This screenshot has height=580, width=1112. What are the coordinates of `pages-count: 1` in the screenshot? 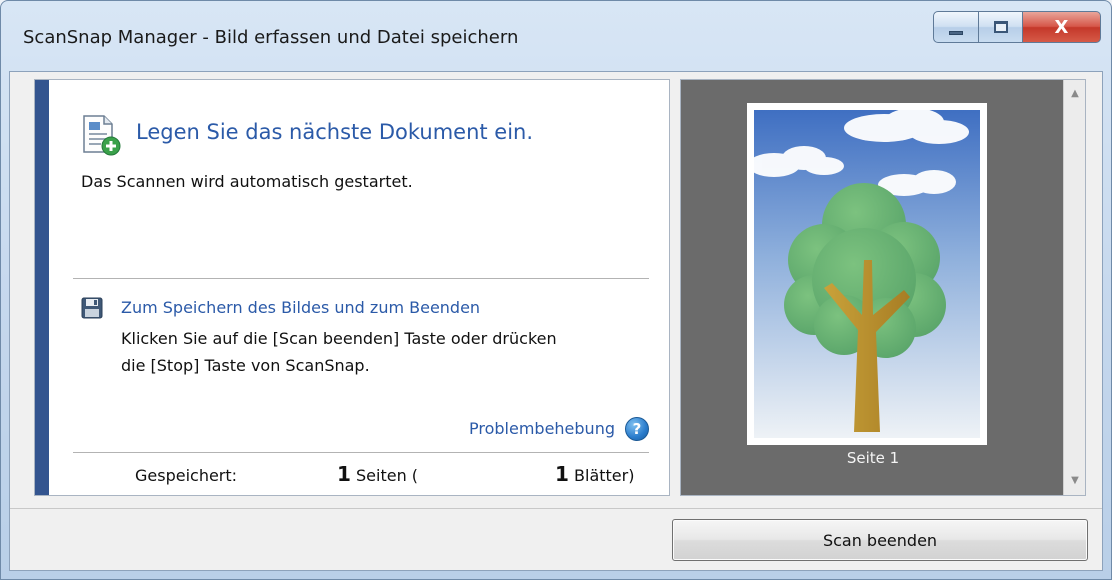 It's located at (344, 474).